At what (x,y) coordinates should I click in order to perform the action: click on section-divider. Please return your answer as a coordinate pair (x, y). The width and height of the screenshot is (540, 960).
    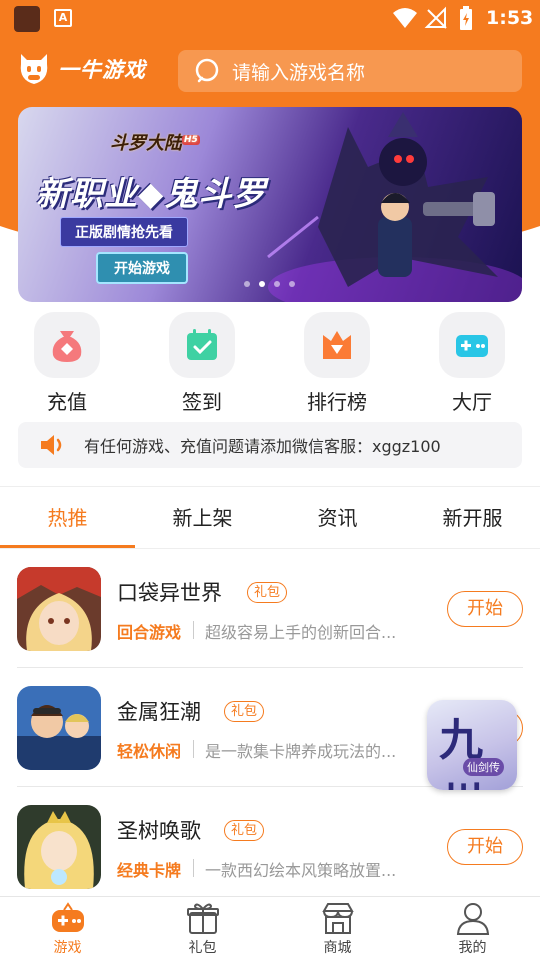
    Looking at the image, I should click on (270, 486).